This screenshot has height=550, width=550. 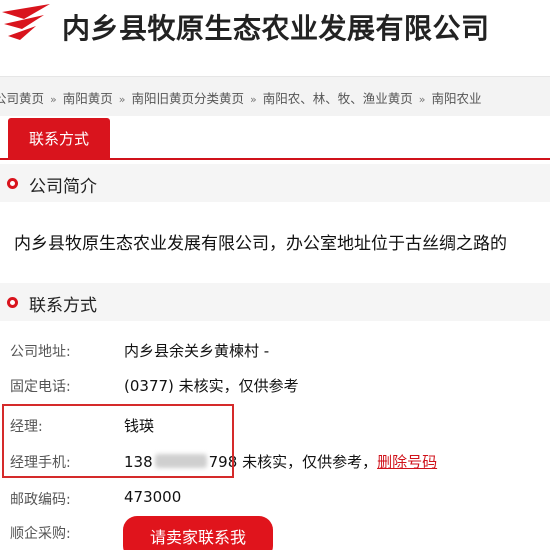 What do you see at coordinates (188, 97) in the screenshot?
I see `breadcrumb-item-nanyang-category: 南阳旧黄页分类黄页` at bounding box center [188, 97].